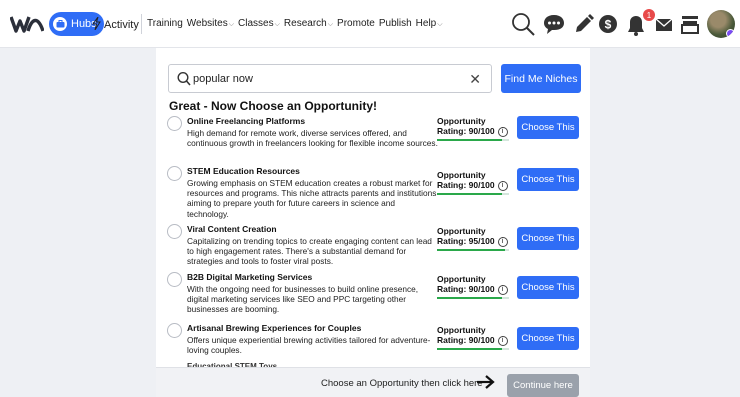 The image size is (740, 397). I want to click on arrow-right-icon, so click(486, 384).